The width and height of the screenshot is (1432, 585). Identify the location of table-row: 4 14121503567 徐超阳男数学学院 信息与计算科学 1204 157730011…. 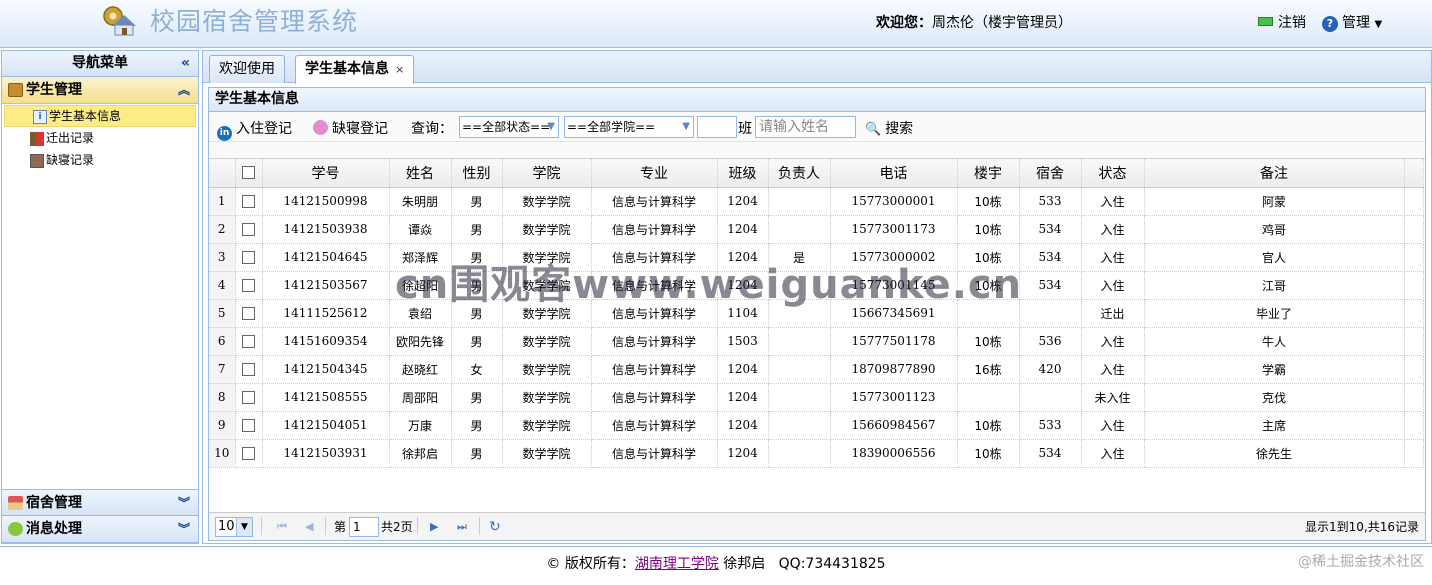
(816, 285).